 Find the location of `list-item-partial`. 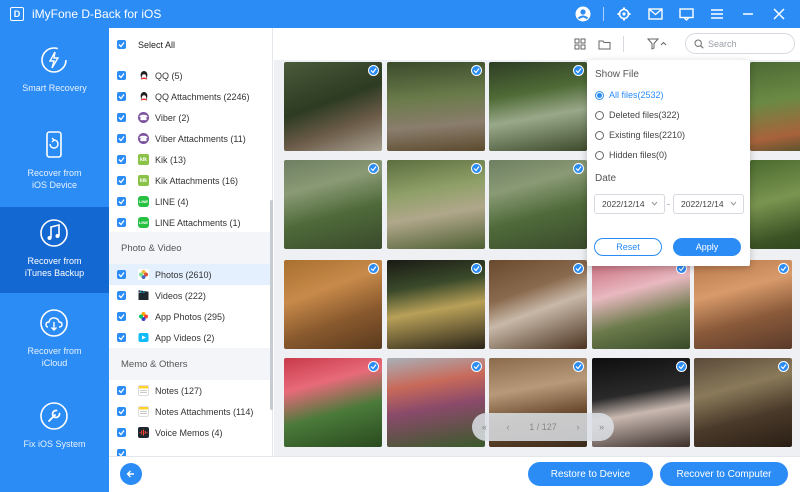

list-item-partial is located at coordinates (190, 449).